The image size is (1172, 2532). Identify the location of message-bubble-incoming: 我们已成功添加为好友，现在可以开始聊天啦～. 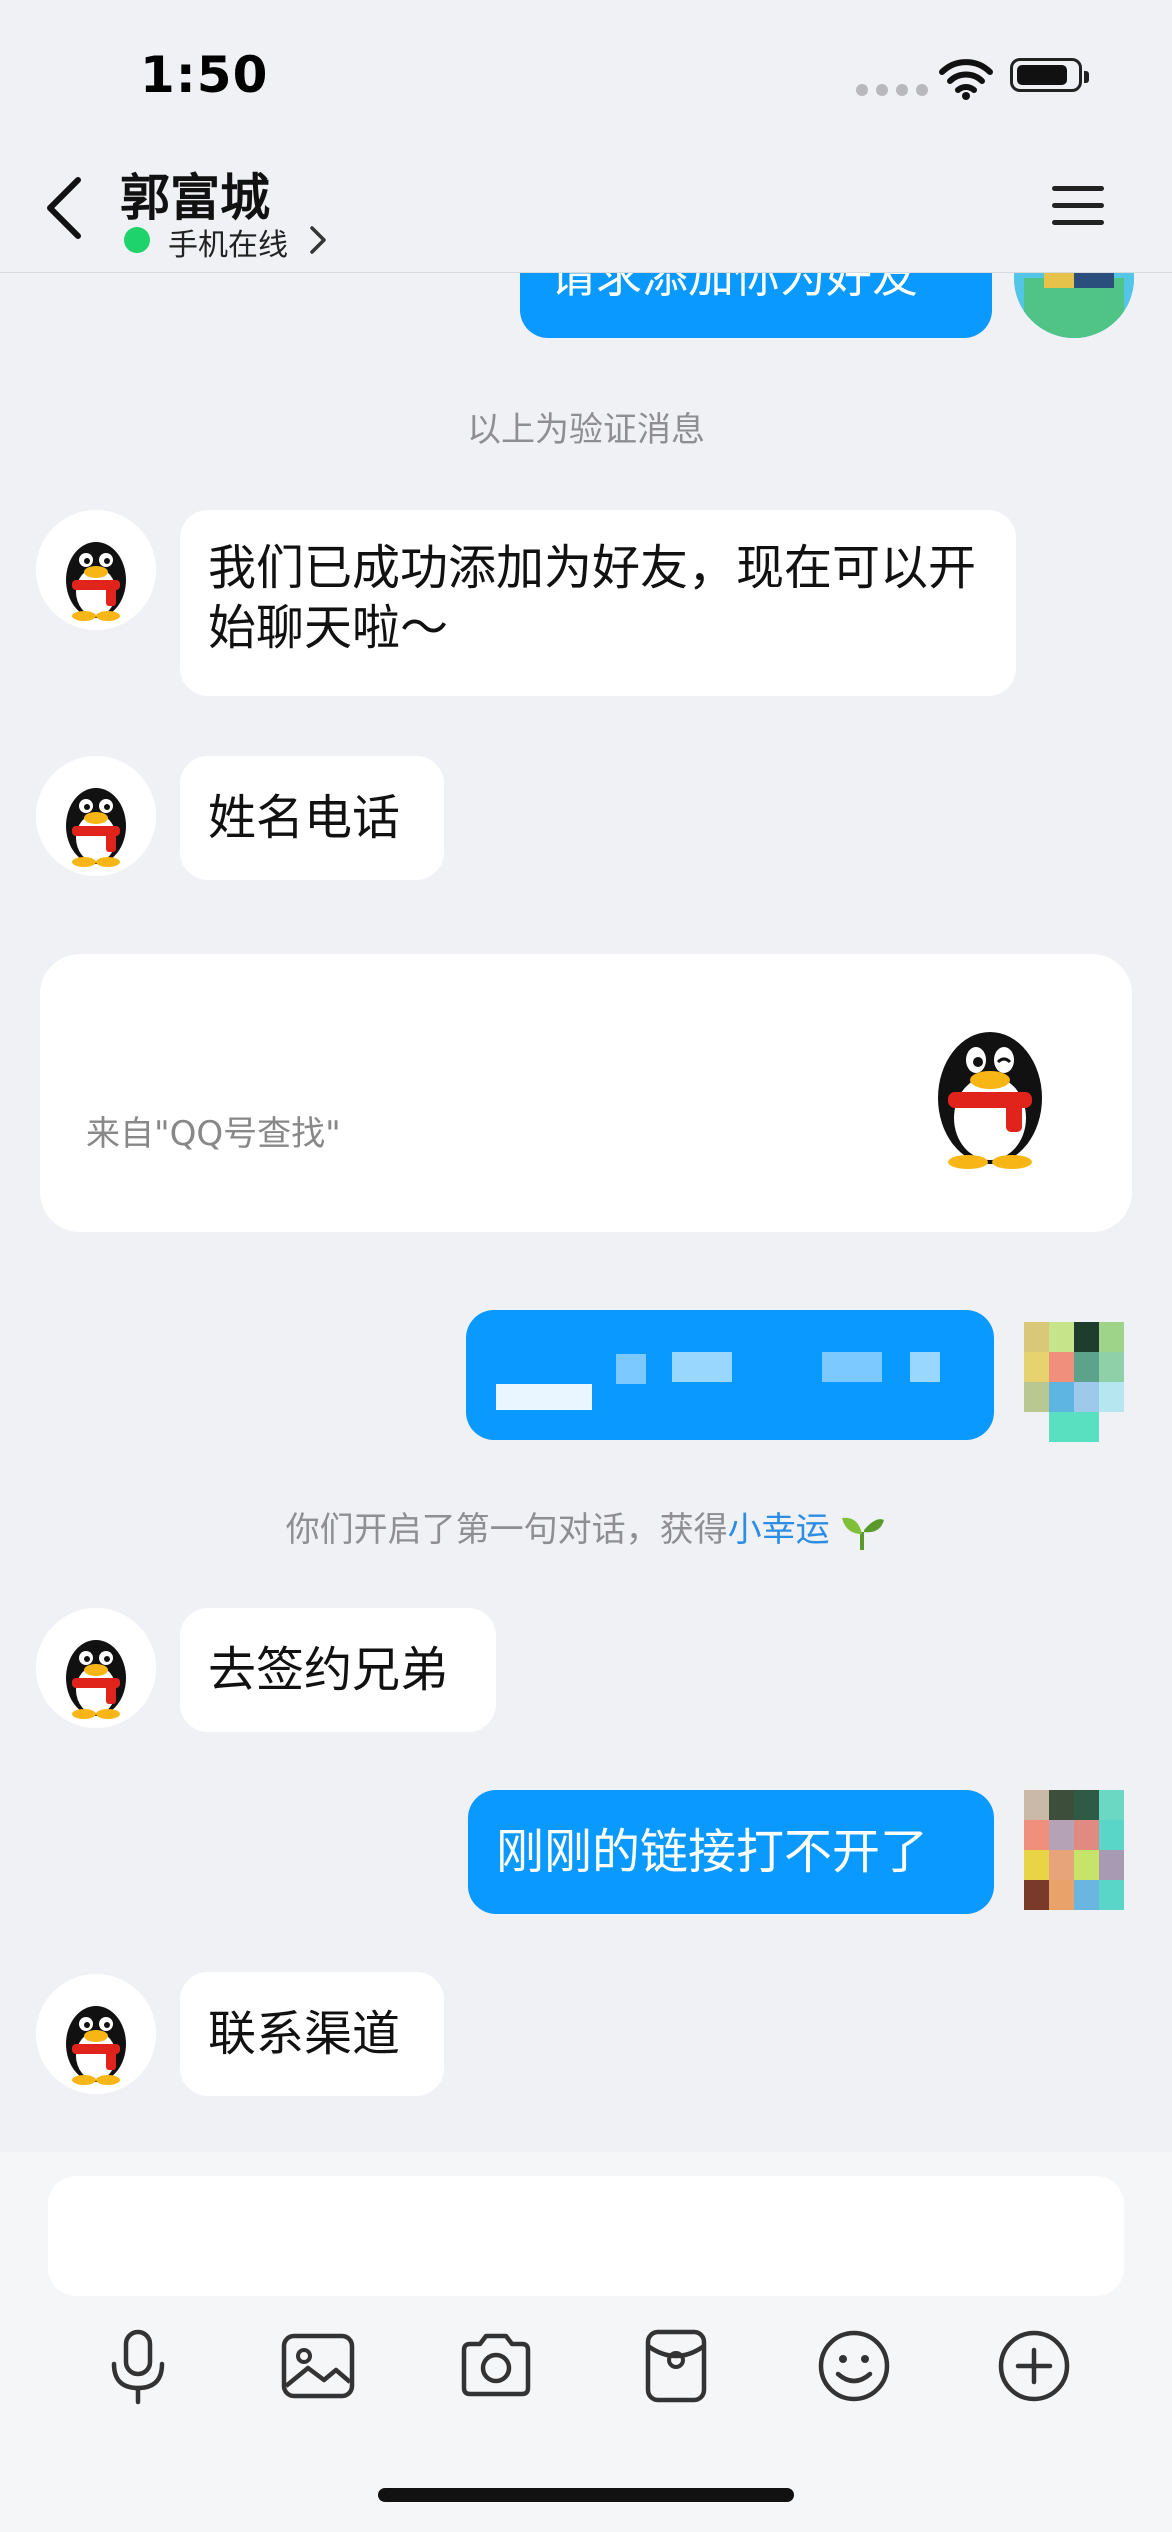
(598, 603).